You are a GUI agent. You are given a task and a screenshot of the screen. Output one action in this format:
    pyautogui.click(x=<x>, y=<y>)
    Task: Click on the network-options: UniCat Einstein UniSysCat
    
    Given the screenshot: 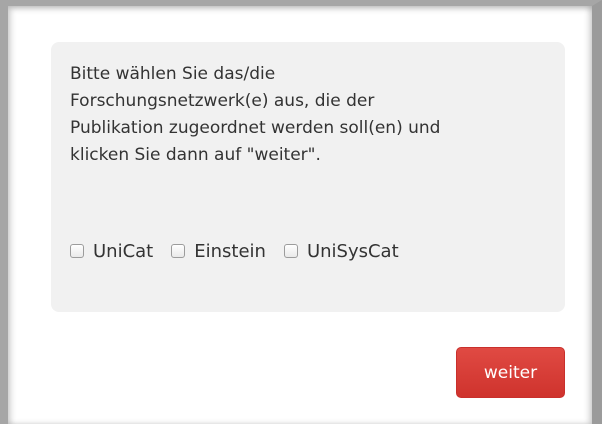 What is the action you would take?
    pyautogui.click(x=243, y=251)
    